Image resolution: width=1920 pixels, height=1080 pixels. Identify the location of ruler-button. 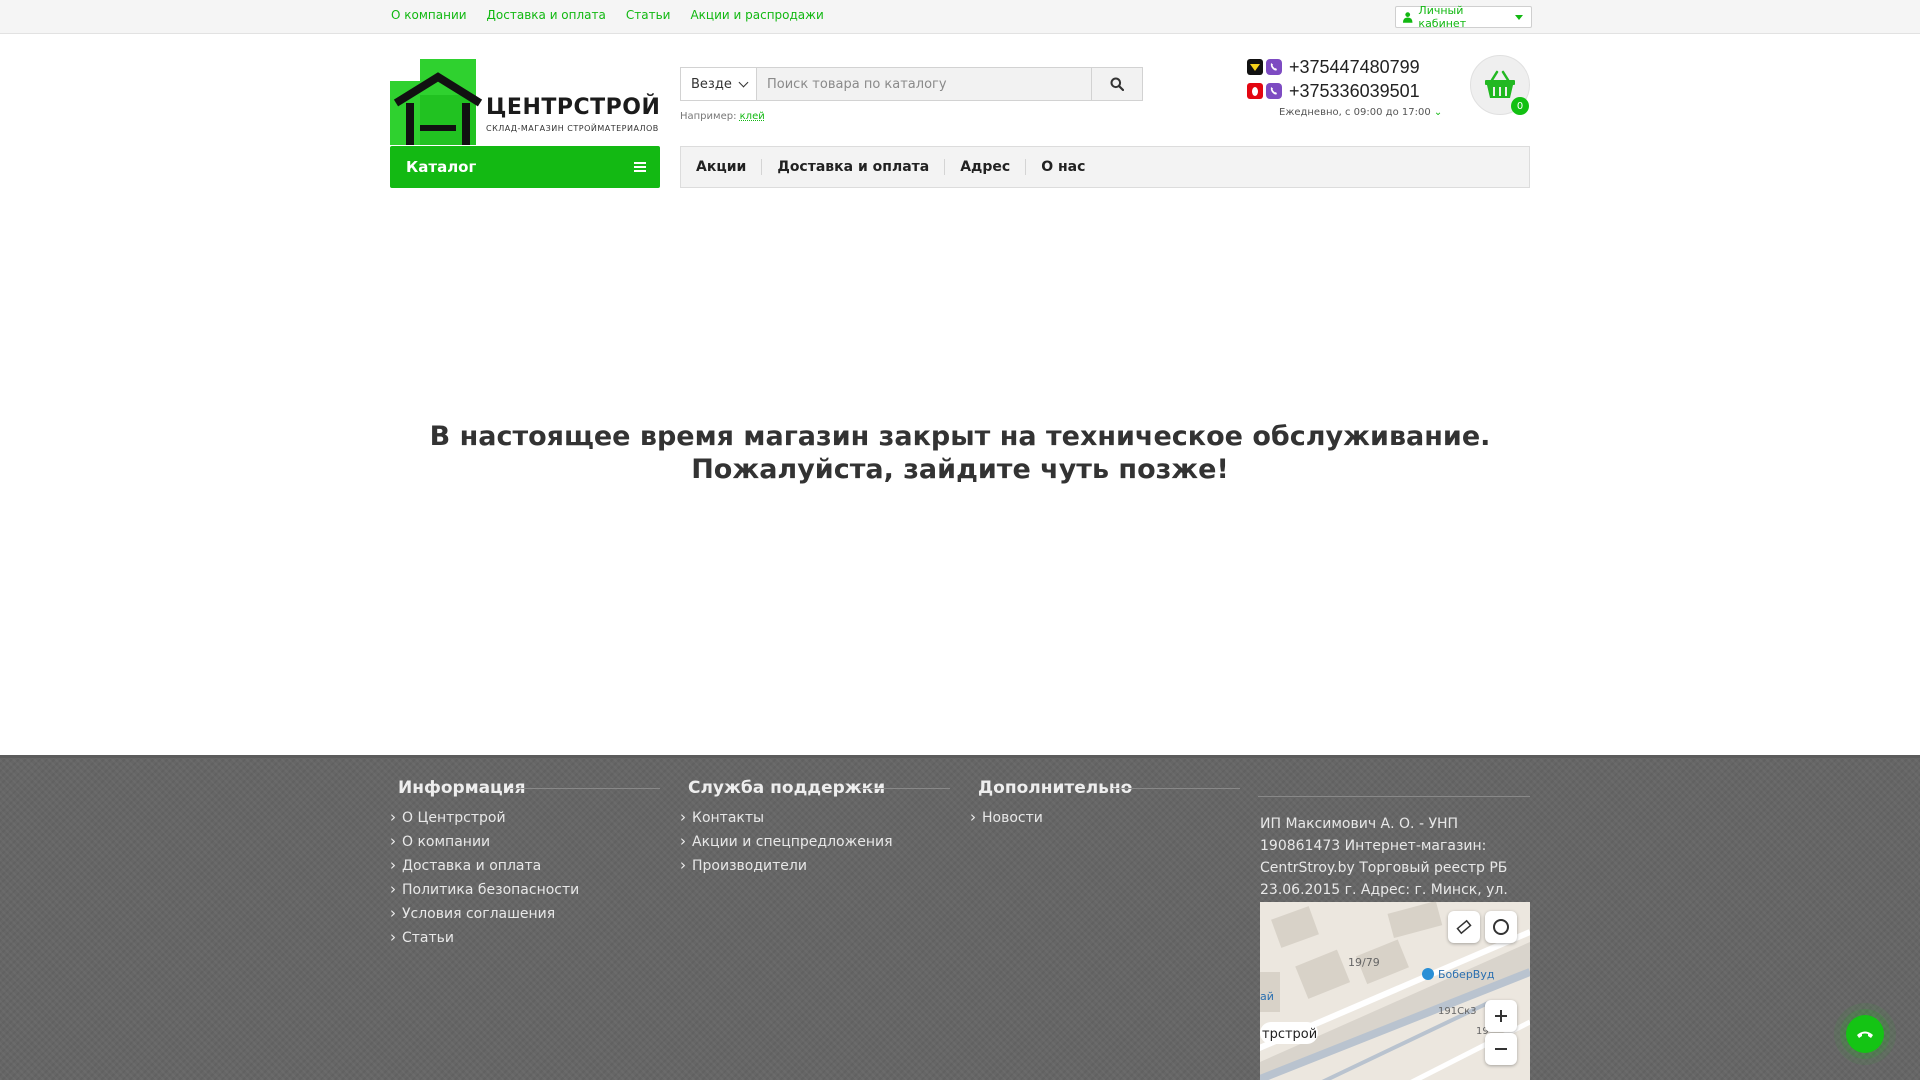
(1464, 927).